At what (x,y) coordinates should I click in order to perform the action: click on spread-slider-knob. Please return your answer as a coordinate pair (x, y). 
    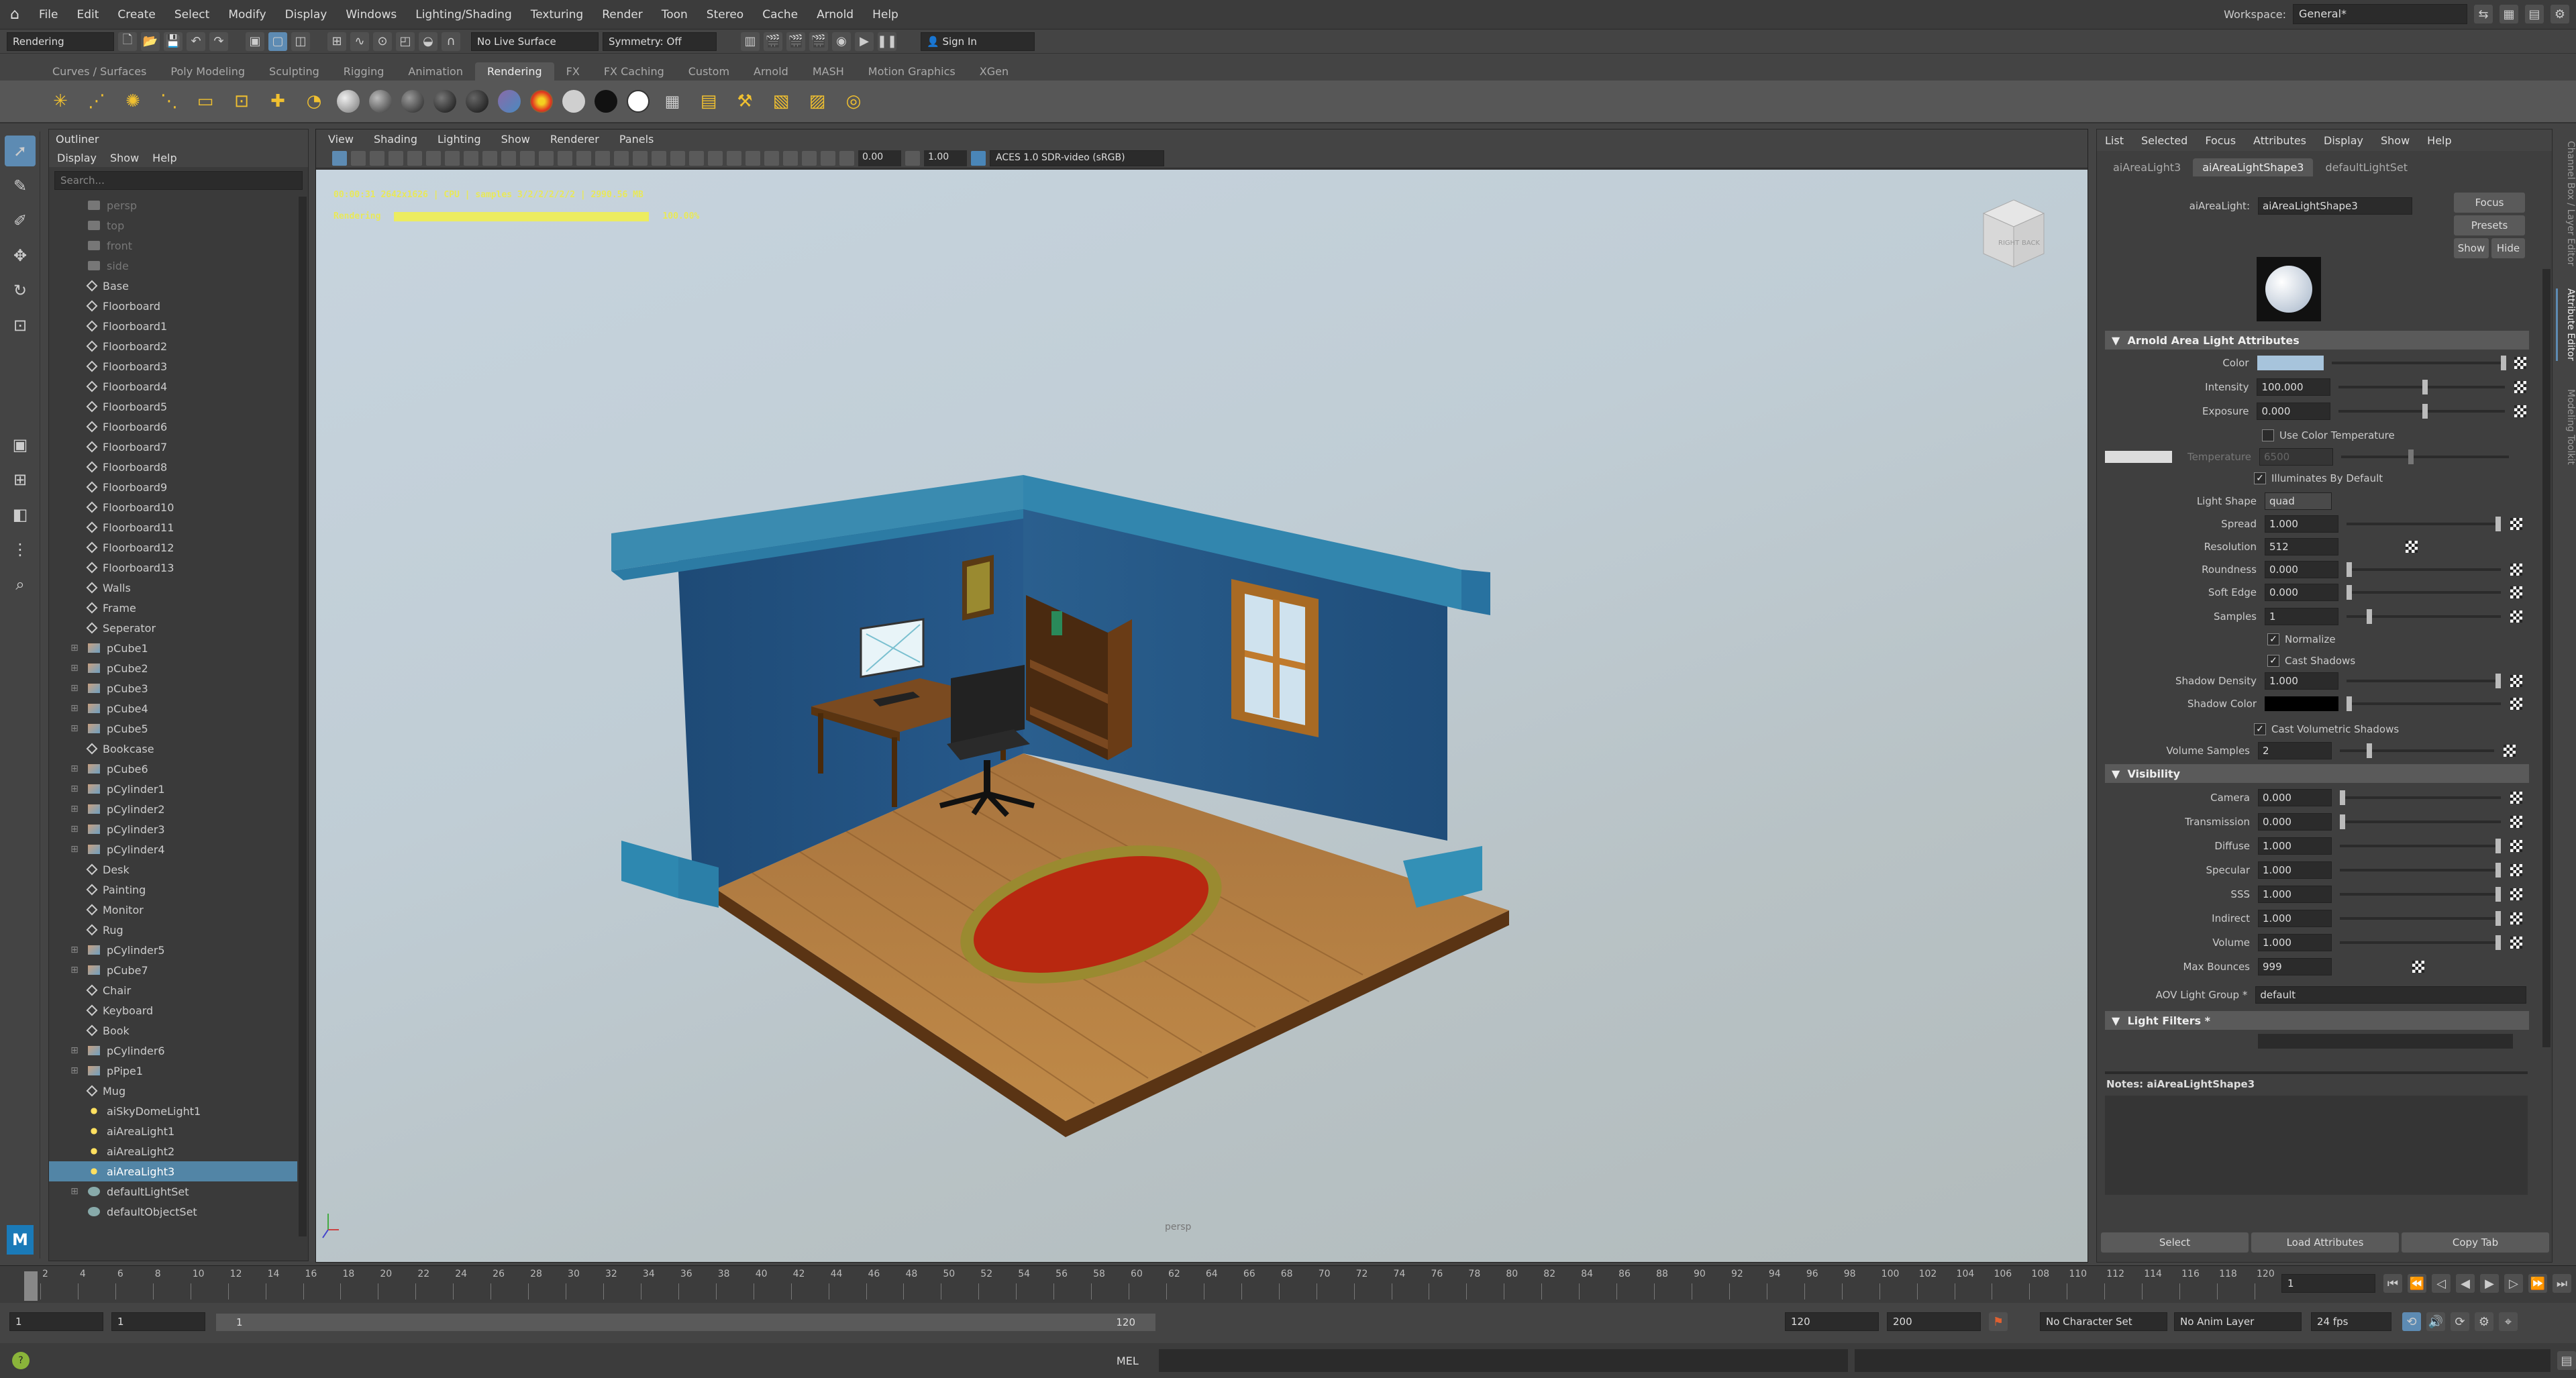
    Looking at the image, I should click on (2498, 524).